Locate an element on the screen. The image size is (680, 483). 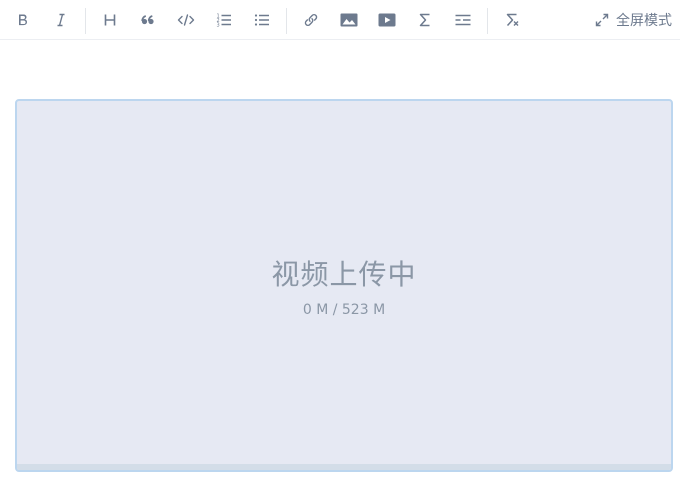
upload-progress-text: 0 M / 523 M is located at coordinates (344, 310).